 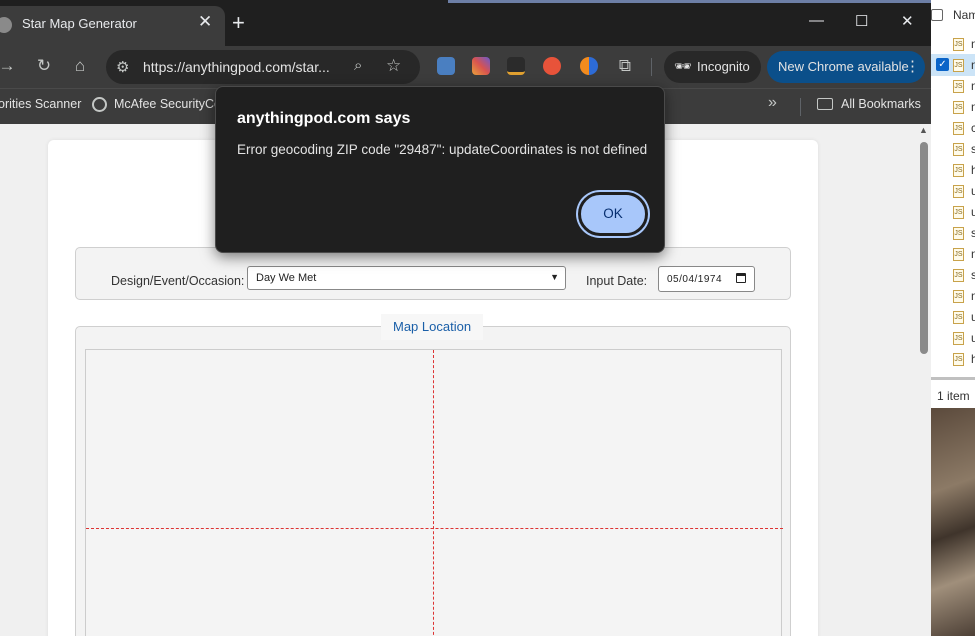 What do you see at coordinates (446, 66) in the screenshot?
I see `extension-image-icon` at bounding box center [446, 66].